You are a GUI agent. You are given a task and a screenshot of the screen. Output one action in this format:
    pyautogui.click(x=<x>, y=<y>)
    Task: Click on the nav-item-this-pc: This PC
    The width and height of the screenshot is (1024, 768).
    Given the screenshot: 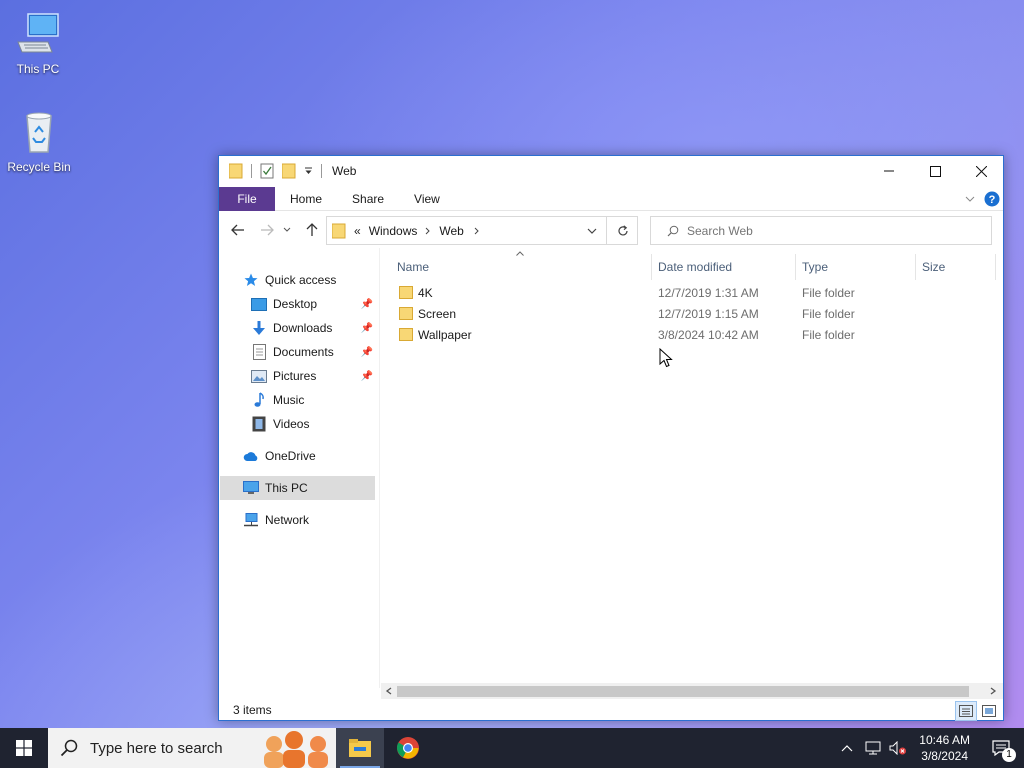 What is the action you would take?
    pyautogui.click(x=275, y=488)
    